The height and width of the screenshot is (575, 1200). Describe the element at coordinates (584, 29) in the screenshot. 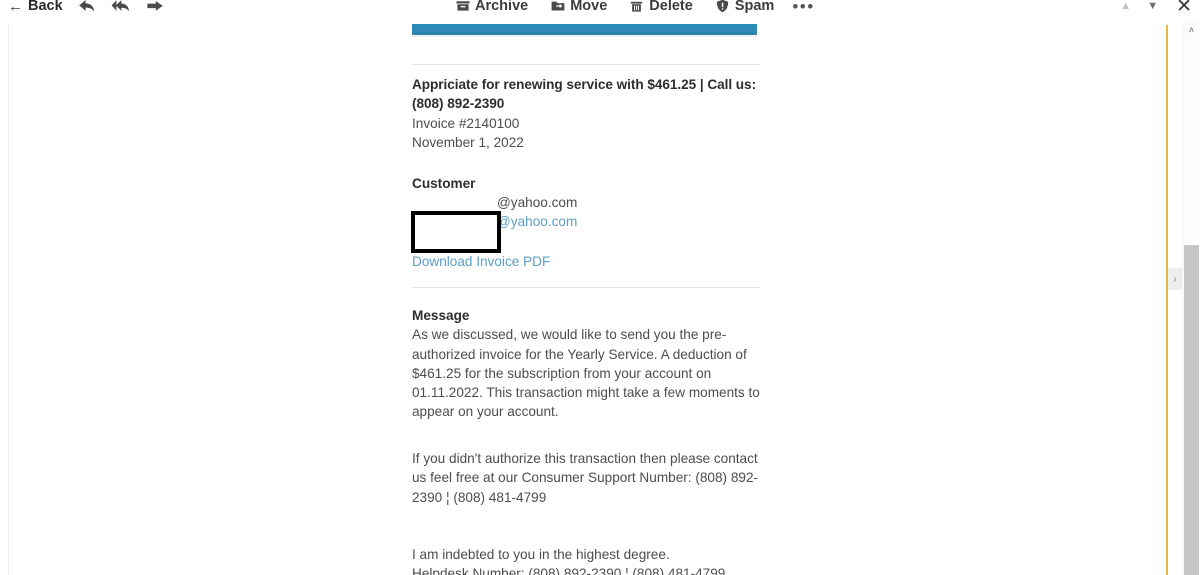

I see `email-header-banner` at that location.